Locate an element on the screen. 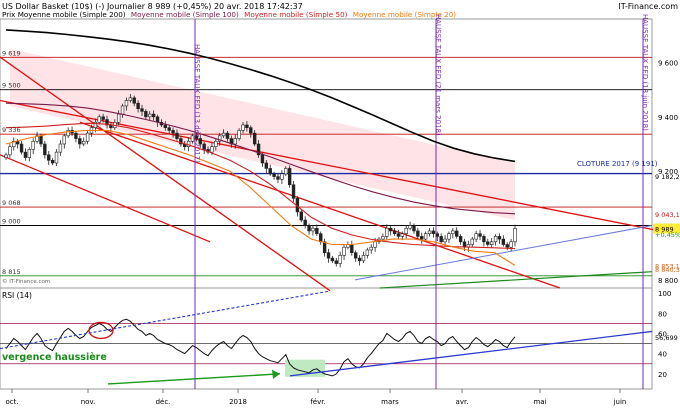 This screenshot has width=680, height=409. fed-label-juin: HAUSSE TAUX FED (13 juin 2018) is located at coordinates (645, 72).